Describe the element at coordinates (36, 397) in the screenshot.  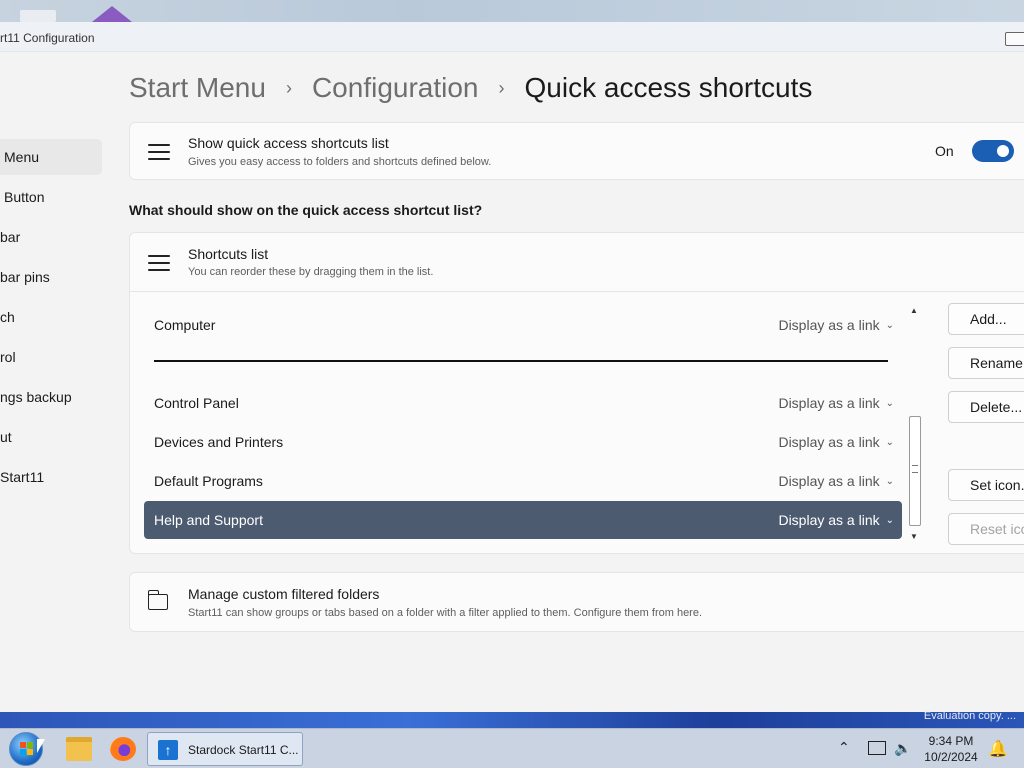
I see `sidebar-item-label: ngs backup` at that location.